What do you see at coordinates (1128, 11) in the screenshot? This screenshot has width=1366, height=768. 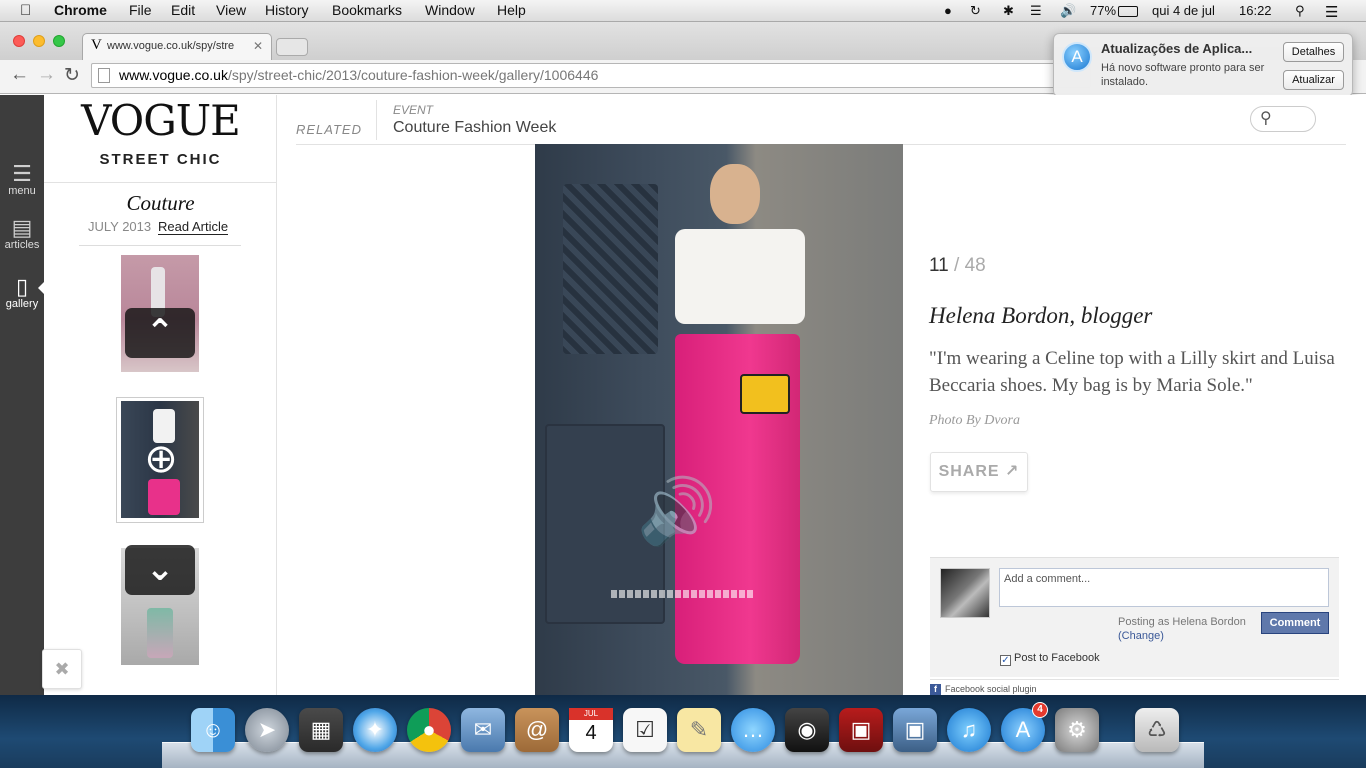 I see `battery-icon` at bounding box center [1128, 11].